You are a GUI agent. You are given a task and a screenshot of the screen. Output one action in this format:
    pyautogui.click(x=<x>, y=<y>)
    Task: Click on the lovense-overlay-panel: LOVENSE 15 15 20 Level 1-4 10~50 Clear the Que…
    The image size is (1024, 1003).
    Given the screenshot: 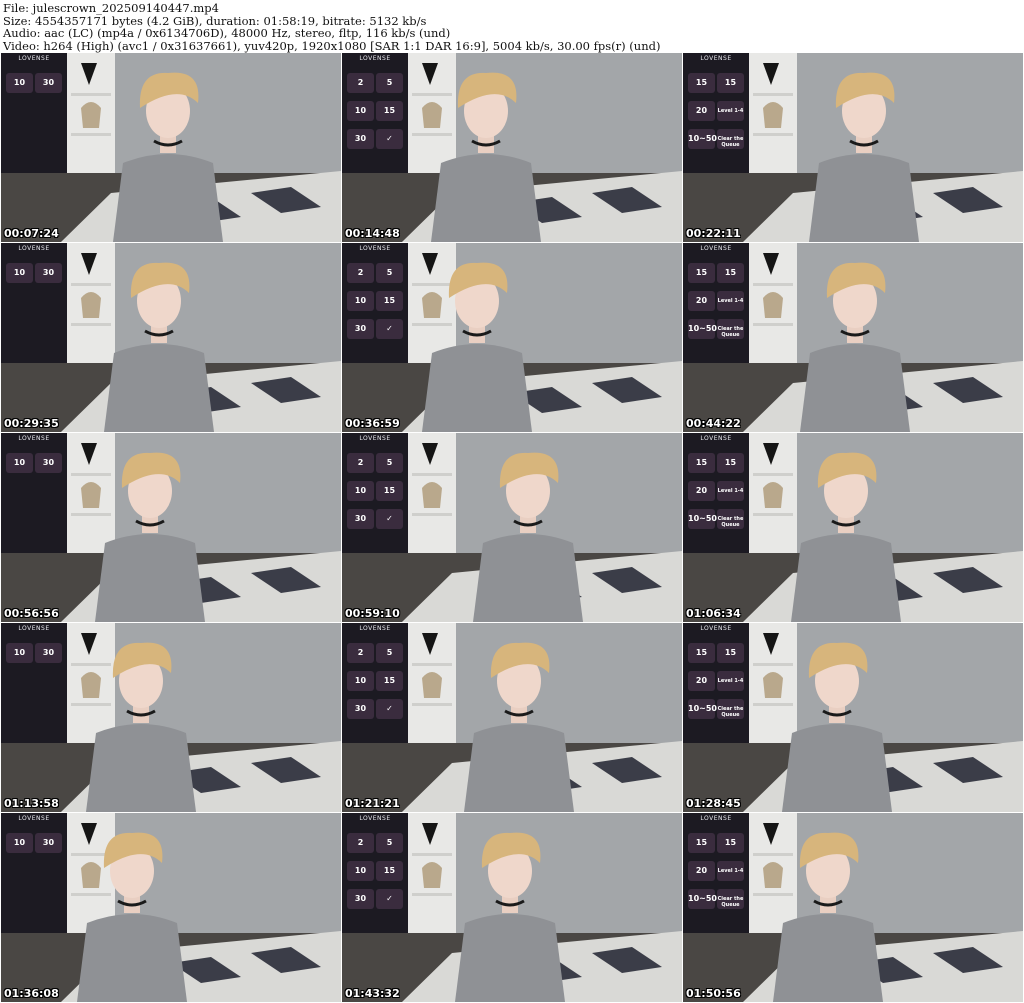 What is the action you would take?
    pyautogui.click(x=716, y=113)
    